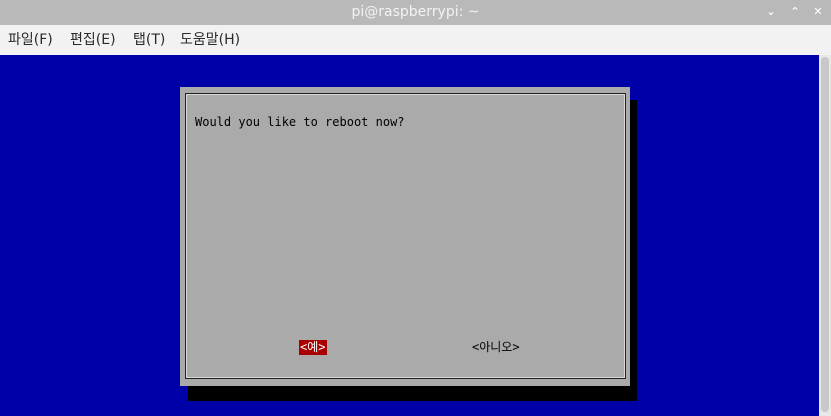  What do you see at coordinates (795, 12) in the screenshot?
I see `maximize-icon: ⌃` at bounding box center [795, 12].